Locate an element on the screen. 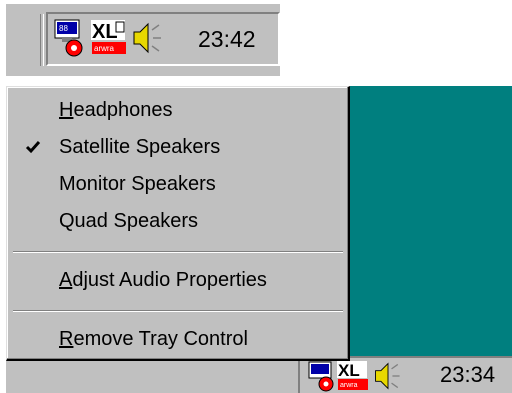  menu-item-label: Satellite Speakers is located at coordinates (140, 147).